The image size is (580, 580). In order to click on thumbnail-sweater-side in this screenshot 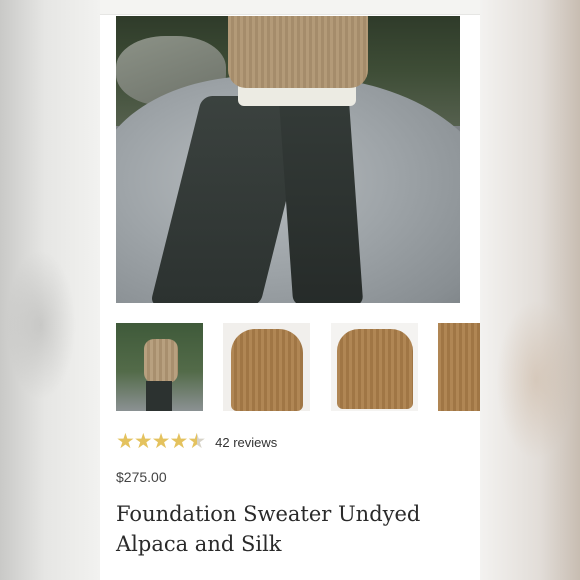, I will do `click(266, 367)`.